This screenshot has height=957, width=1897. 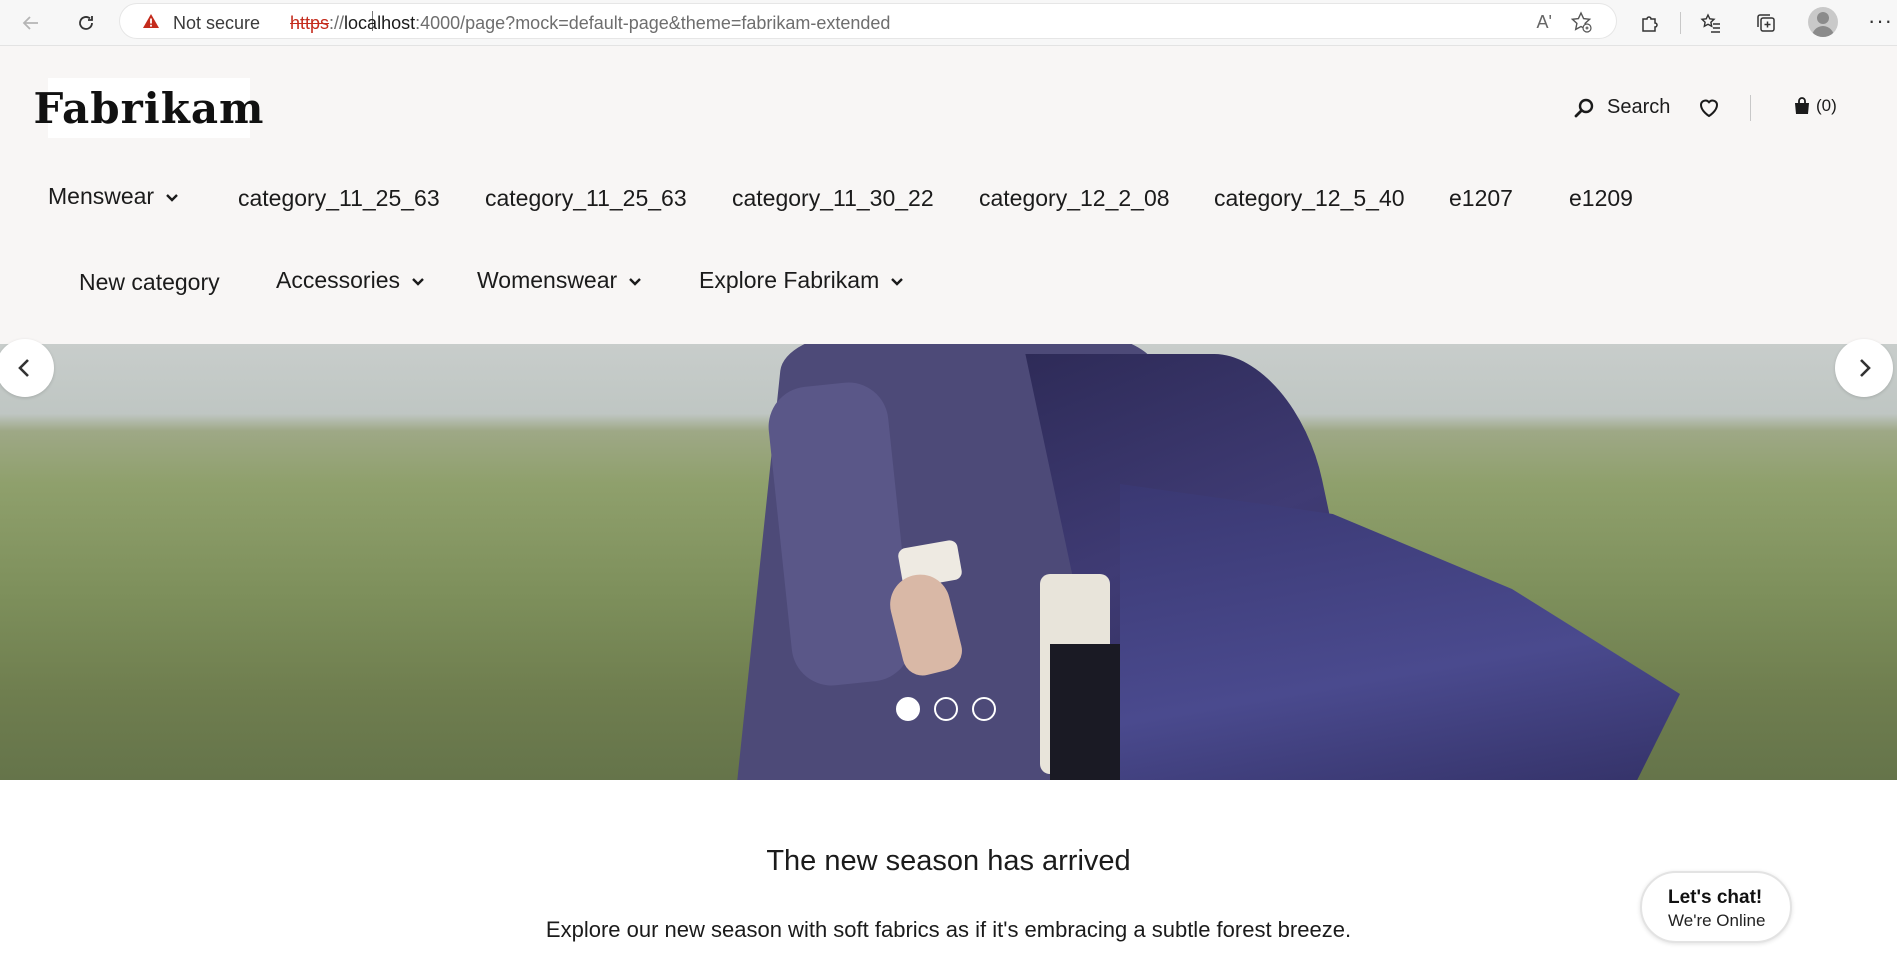 I want to click on nav-item-label: e1207, so click(x=1481, y=198).